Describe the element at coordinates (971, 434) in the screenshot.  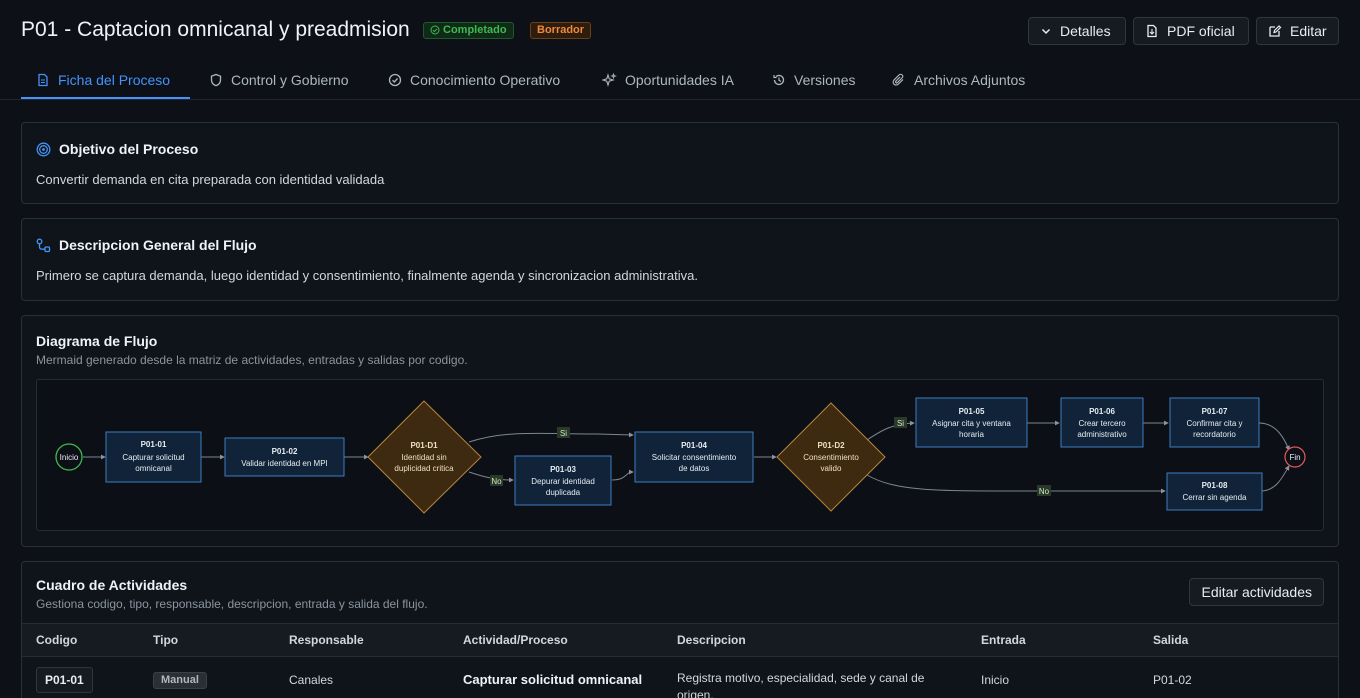
I see `svg-text: horaria` at that location.